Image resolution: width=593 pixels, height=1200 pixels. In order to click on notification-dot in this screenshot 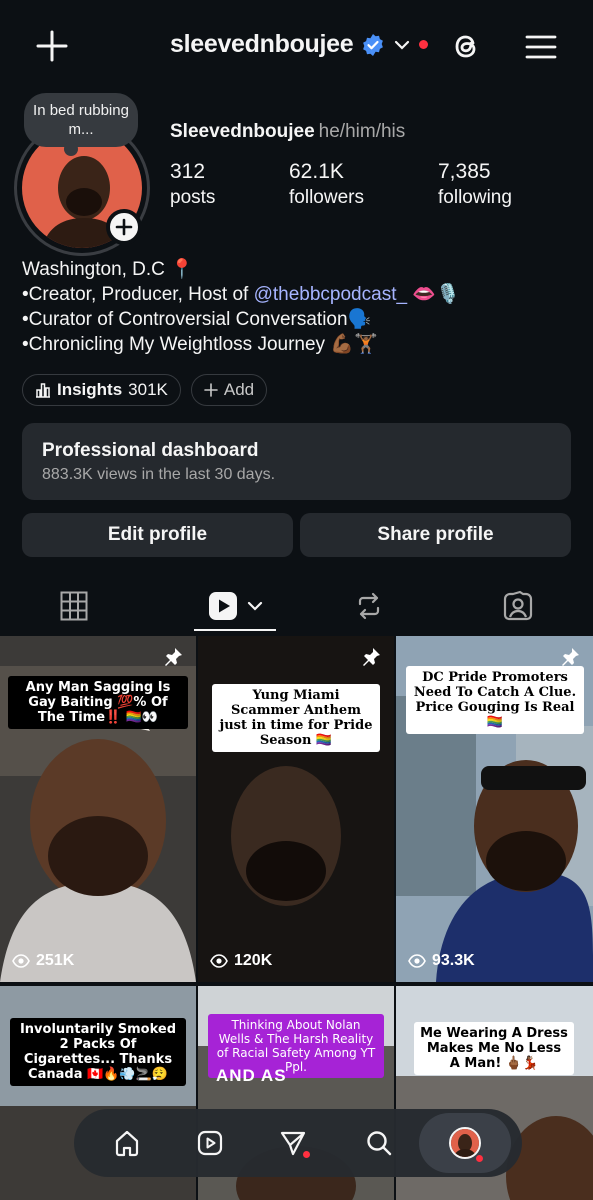, I will do `click(424, 44)`.